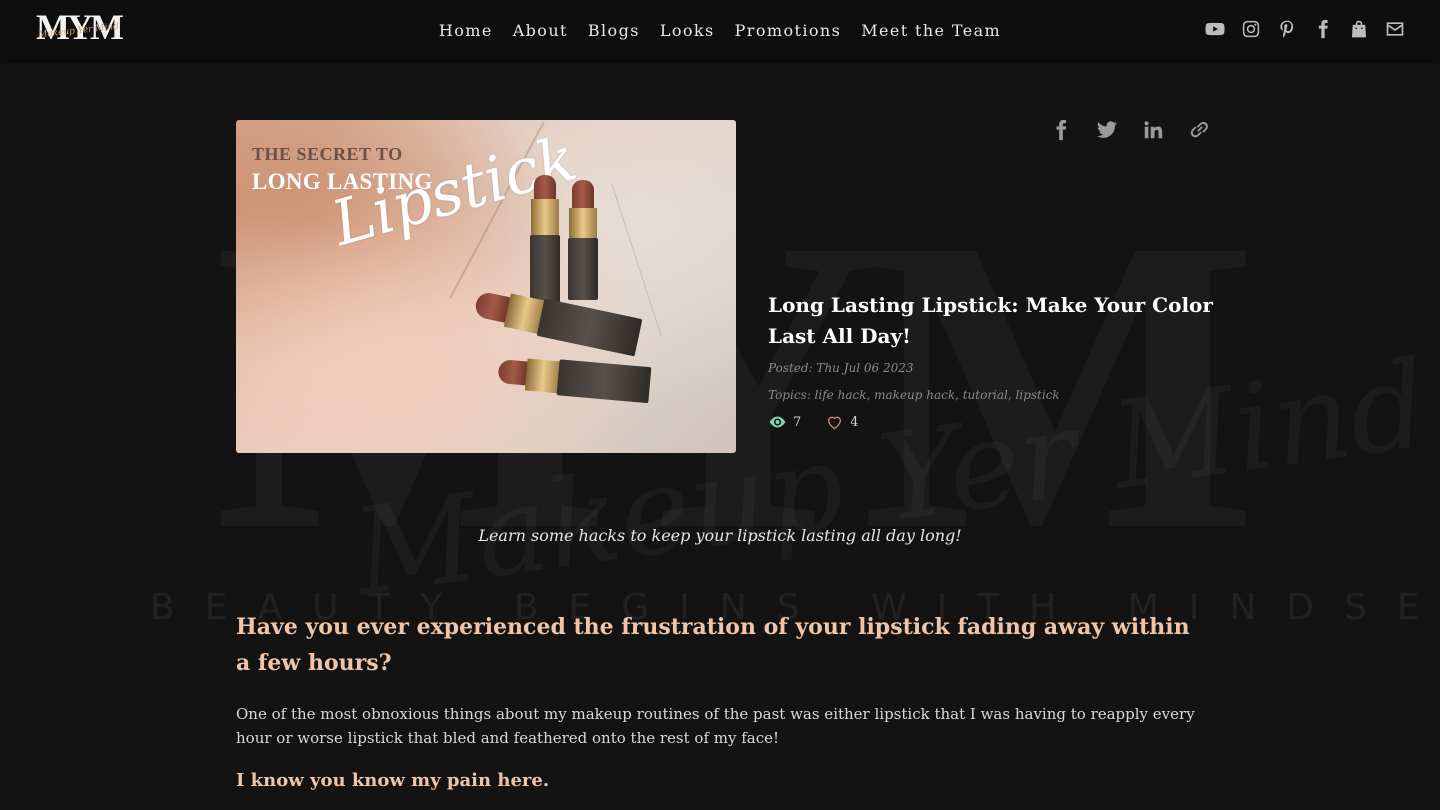 This screenshot has width=1440, height=810. I want to click on shopping-bag-icon, so click(1359, 29).